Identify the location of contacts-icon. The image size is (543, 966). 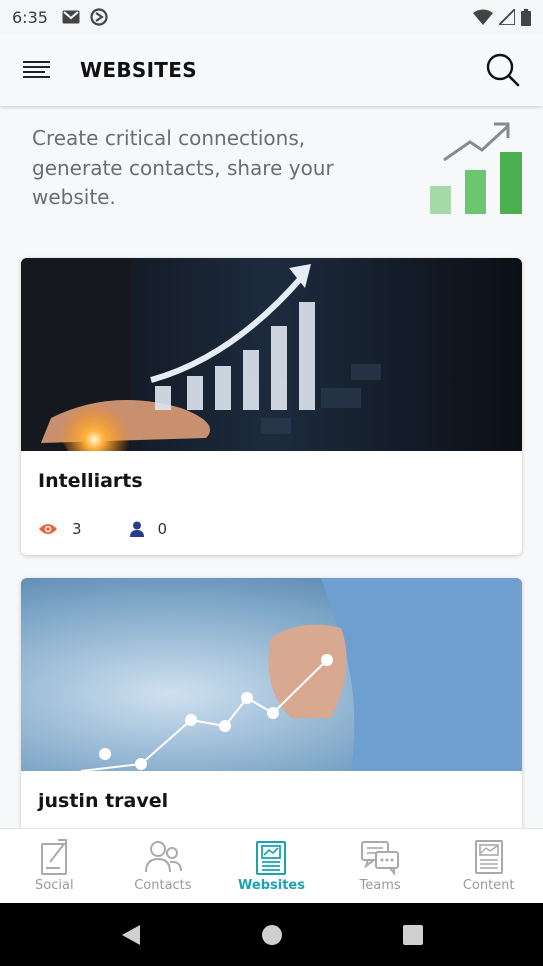
(163, 857).